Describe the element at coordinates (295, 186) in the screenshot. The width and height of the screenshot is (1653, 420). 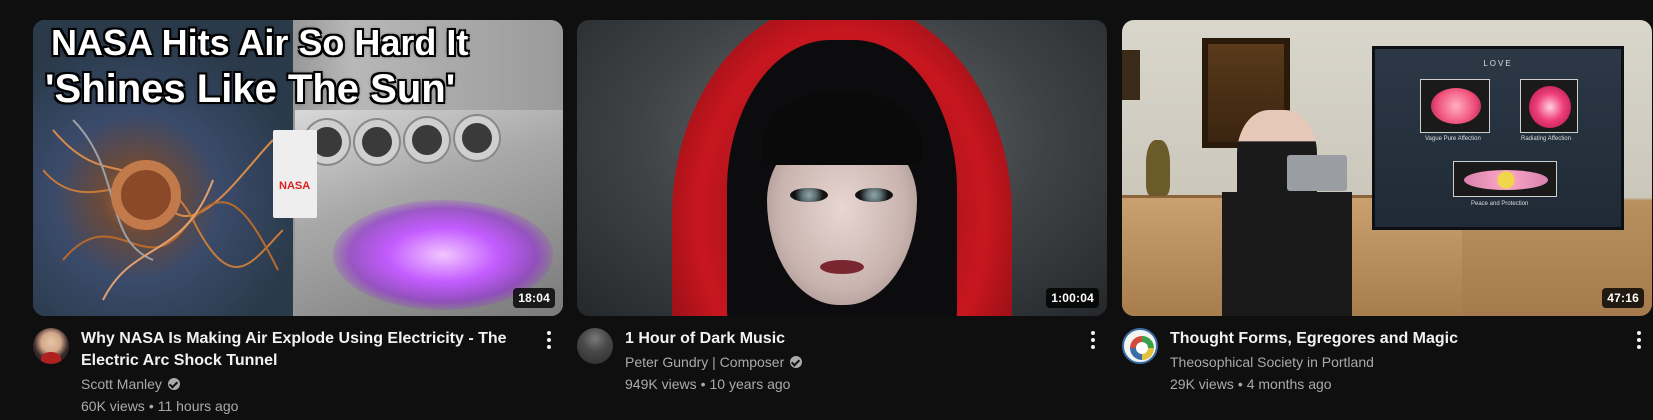
I see `nasa-tag-text: NASA` at that location.